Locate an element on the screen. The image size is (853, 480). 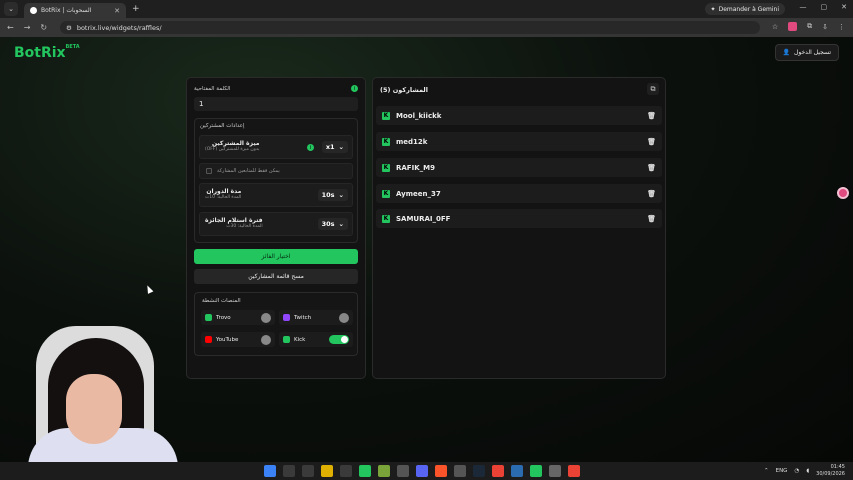
clock-date: 30/09/2026 is located at coordinates (830, 474).